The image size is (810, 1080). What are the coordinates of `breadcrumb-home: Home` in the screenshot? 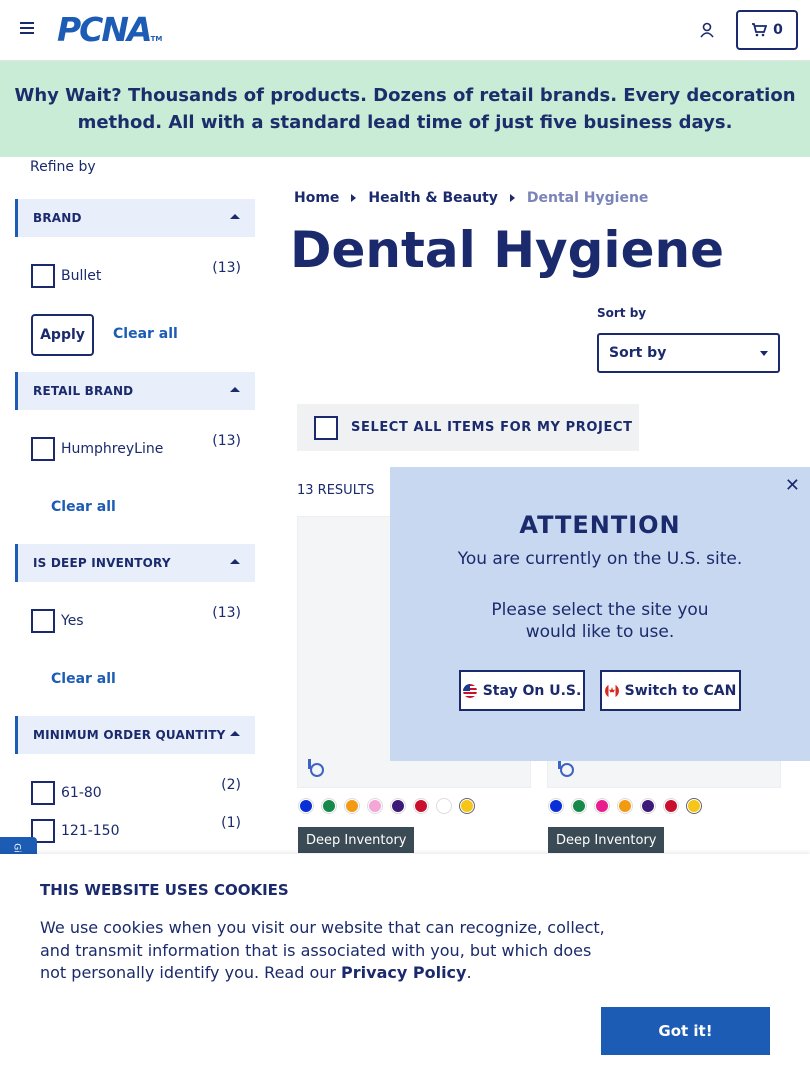 It's located at (316, 198).